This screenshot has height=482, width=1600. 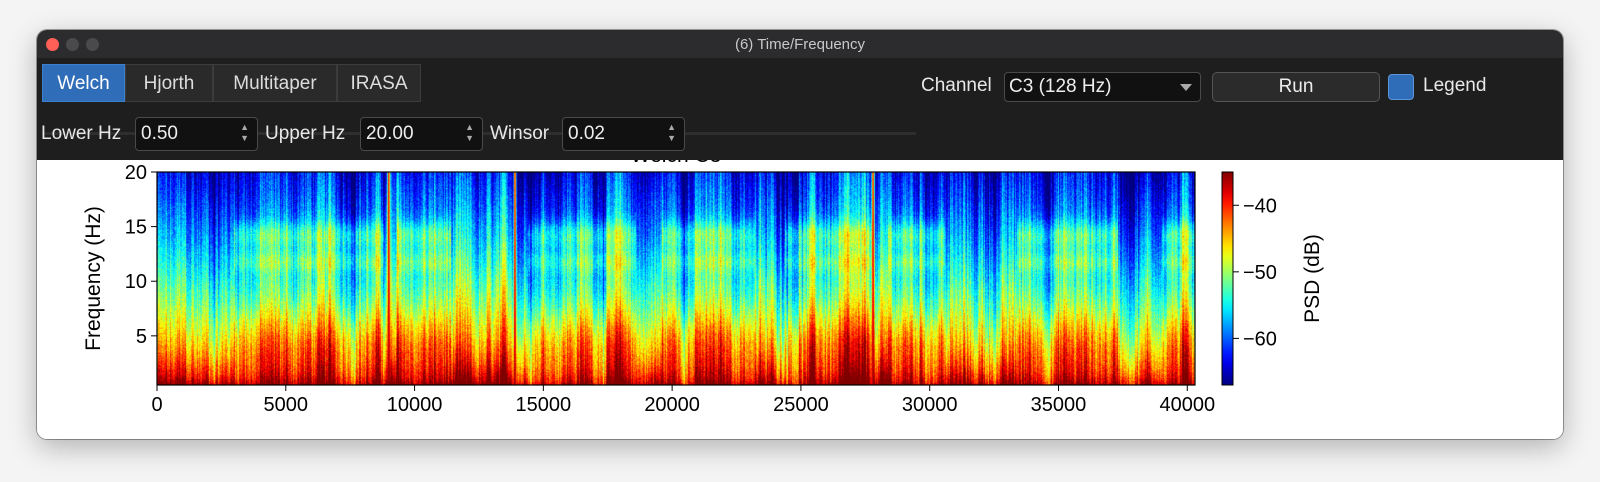 I want to click on x-tick-label: 0, so click(x=156, y=405).